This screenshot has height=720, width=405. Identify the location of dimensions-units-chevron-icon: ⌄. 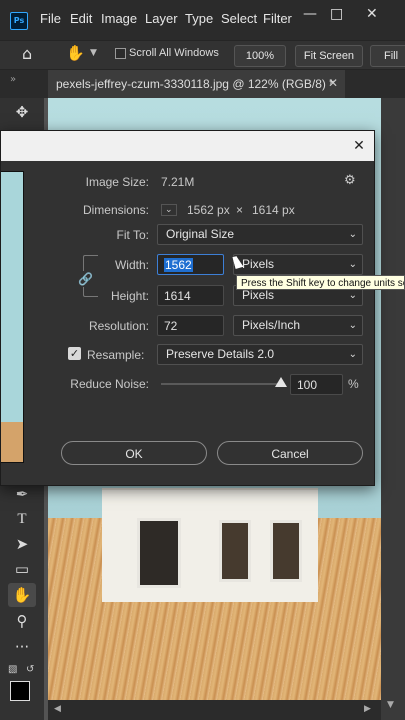
(169, 210).